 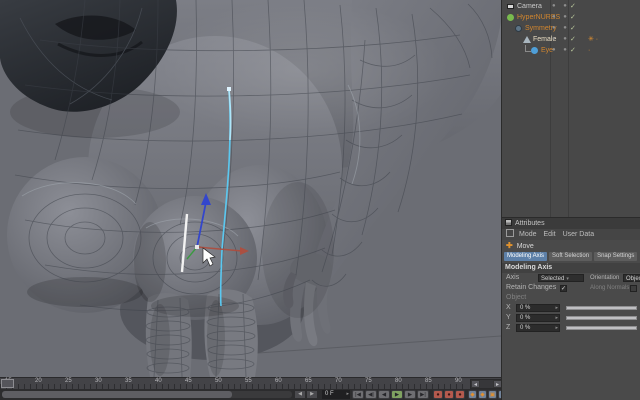 What do you see at coordinates (68, 381) in the screenshot?
I see `ruler-frame-label: 25` at bounding box center [68, 381].